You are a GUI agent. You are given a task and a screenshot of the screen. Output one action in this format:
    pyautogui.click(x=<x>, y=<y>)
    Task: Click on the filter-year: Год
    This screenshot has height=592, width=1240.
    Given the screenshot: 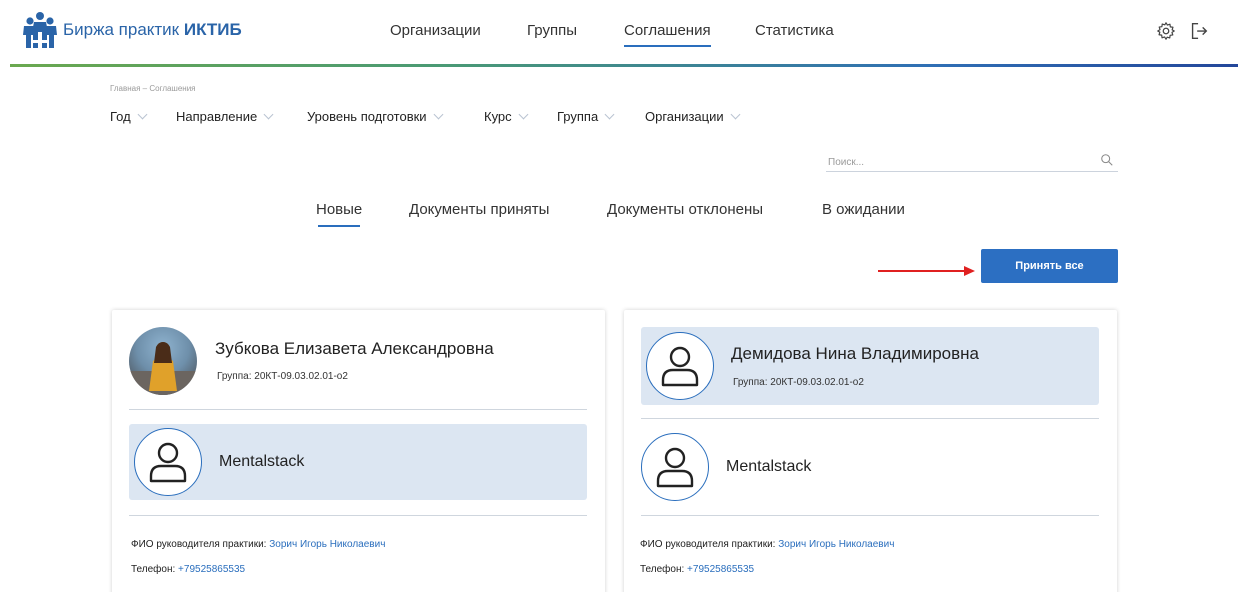 What is the action you would take?
    pyautogui.click(x=129, y=116)
    